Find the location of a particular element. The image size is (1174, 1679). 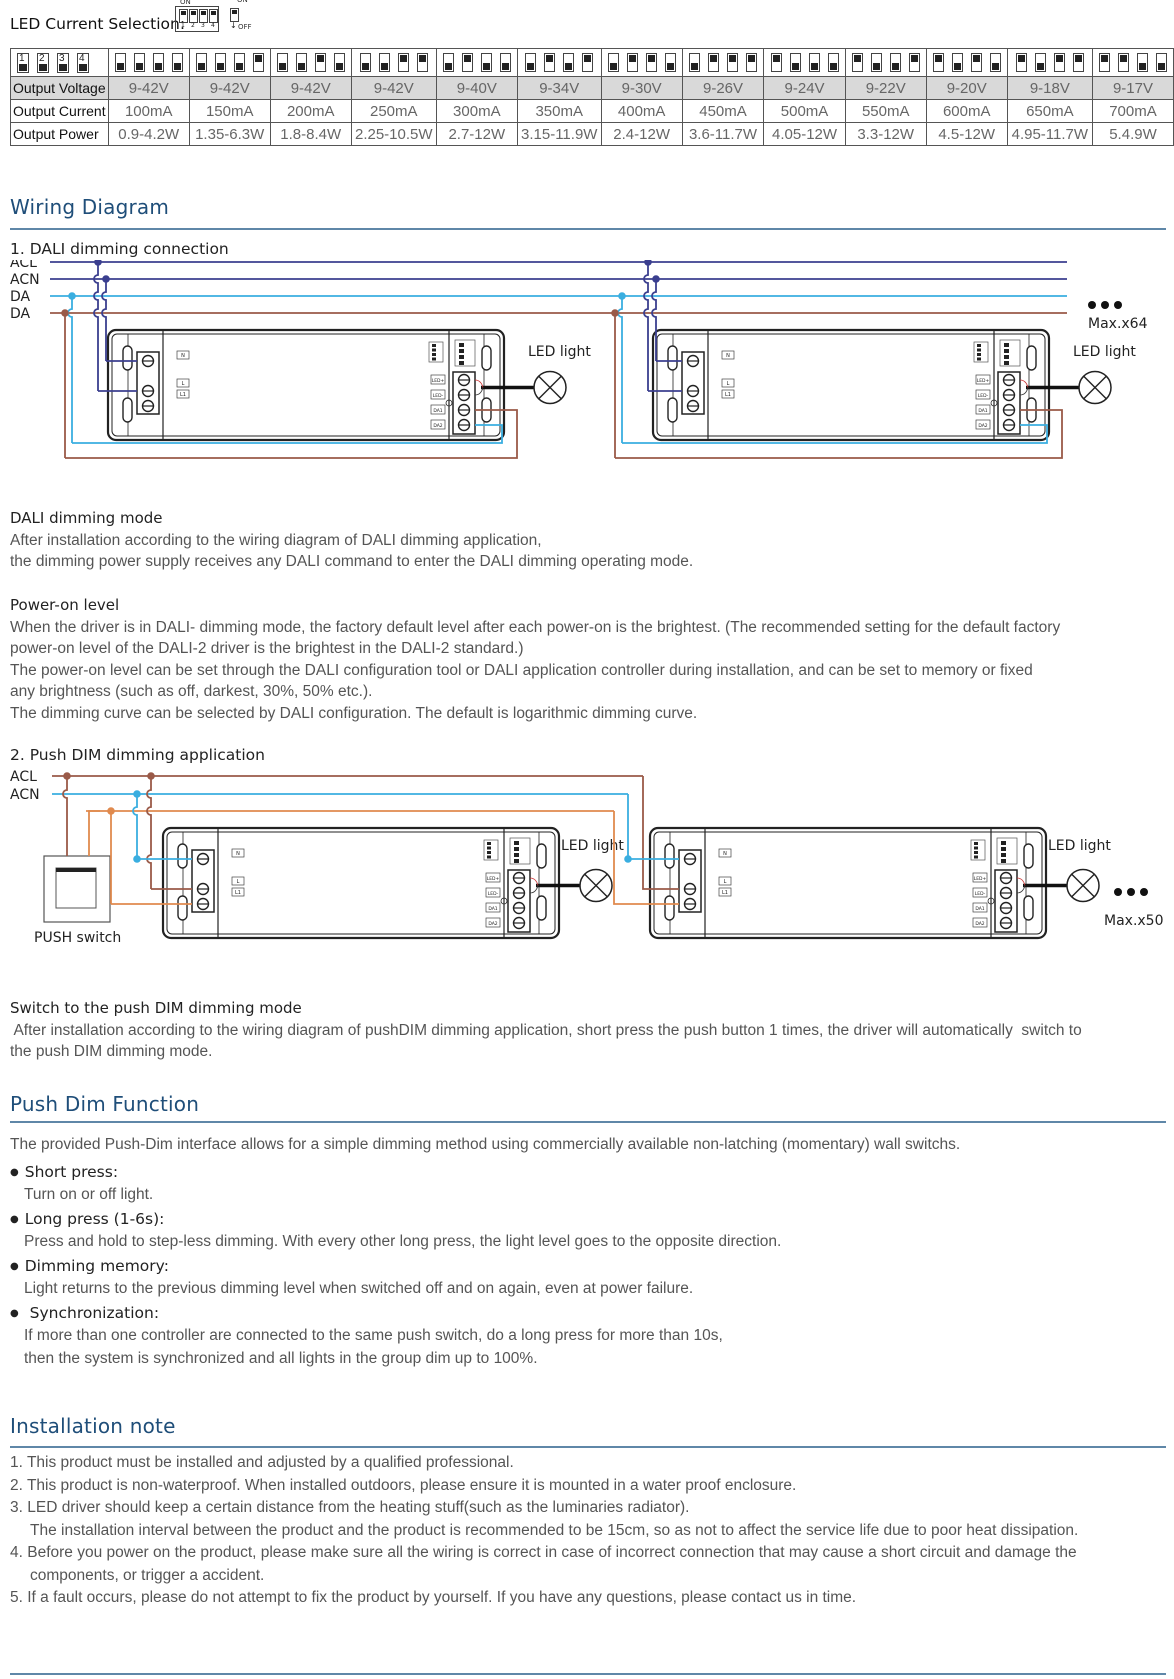

bus-label: DA is located at coordinates (20, 314).